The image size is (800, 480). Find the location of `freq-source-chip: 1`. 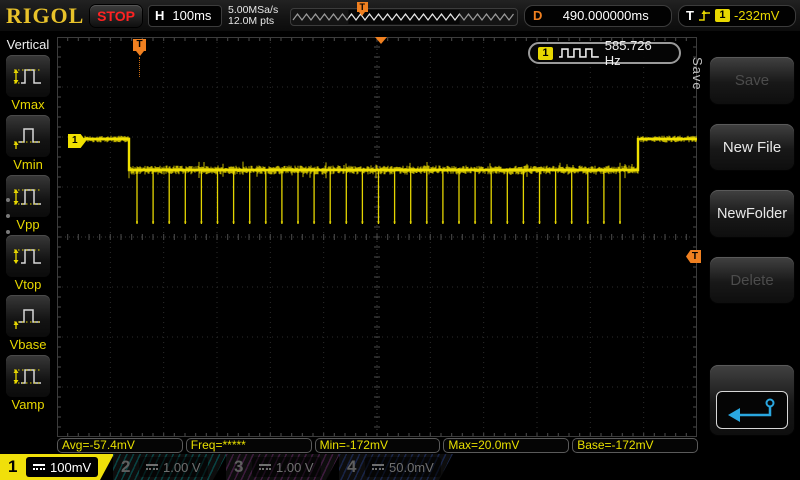

freq-source-chip: 1 is located at coordinates (545, 53).